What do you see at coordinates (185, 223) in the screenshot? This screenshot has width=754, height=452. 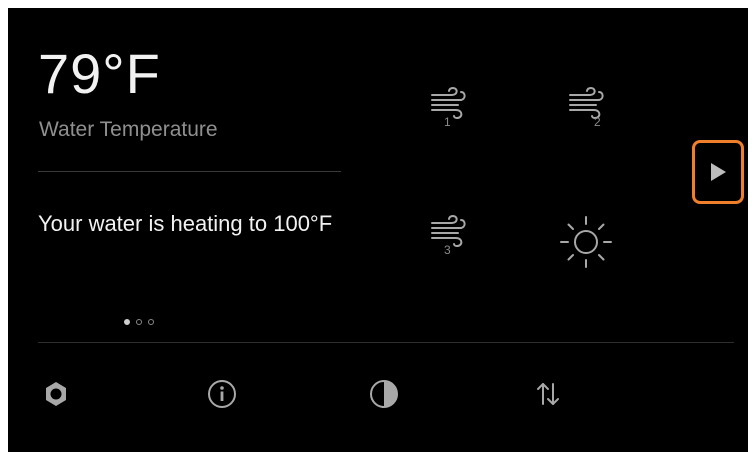 I see `heating-status-message: Your water is heating to 100°F` at bounding box center [185, 223].